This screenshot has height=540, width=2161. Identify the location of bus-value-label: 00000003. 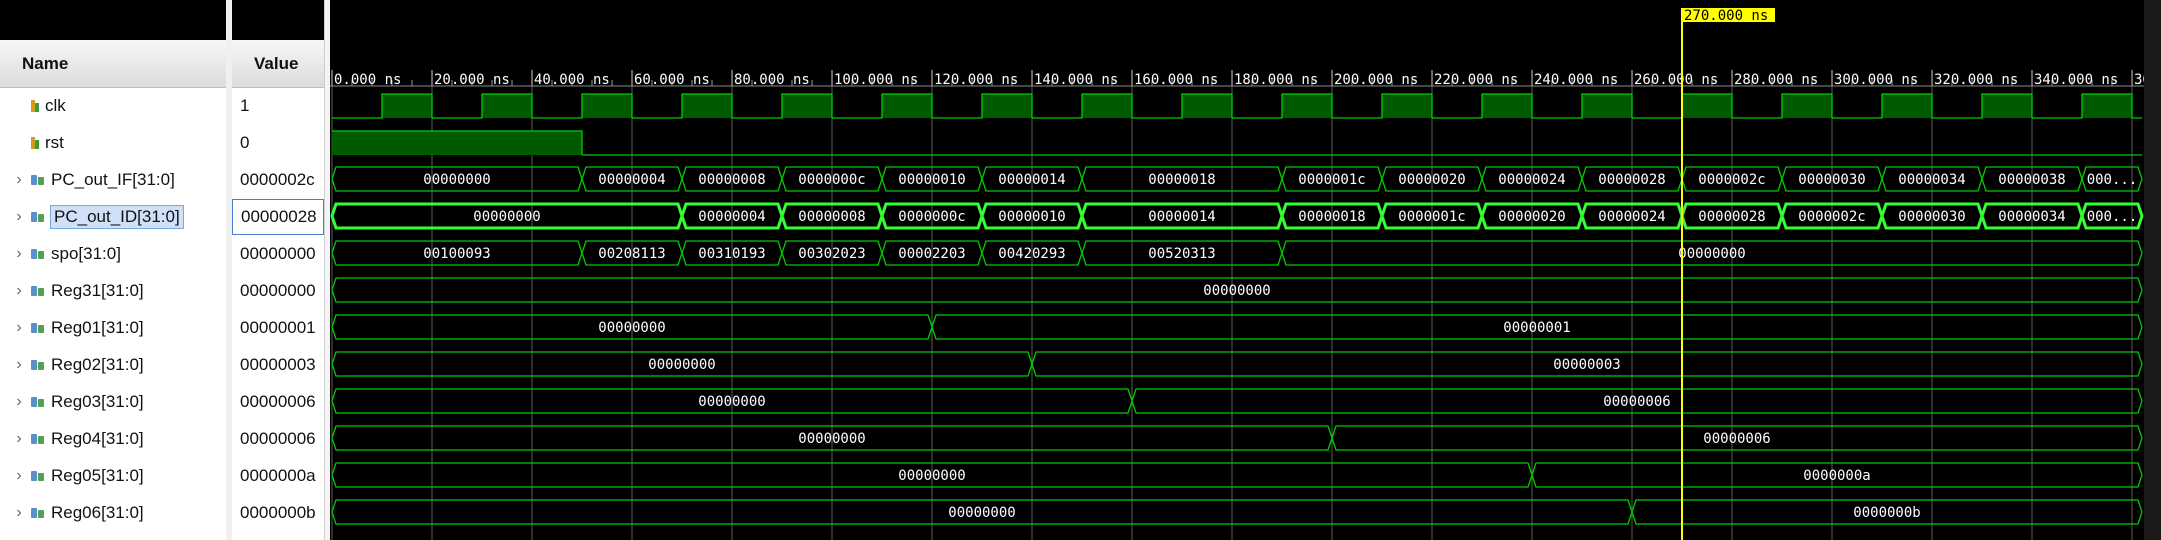
(1586, 365).